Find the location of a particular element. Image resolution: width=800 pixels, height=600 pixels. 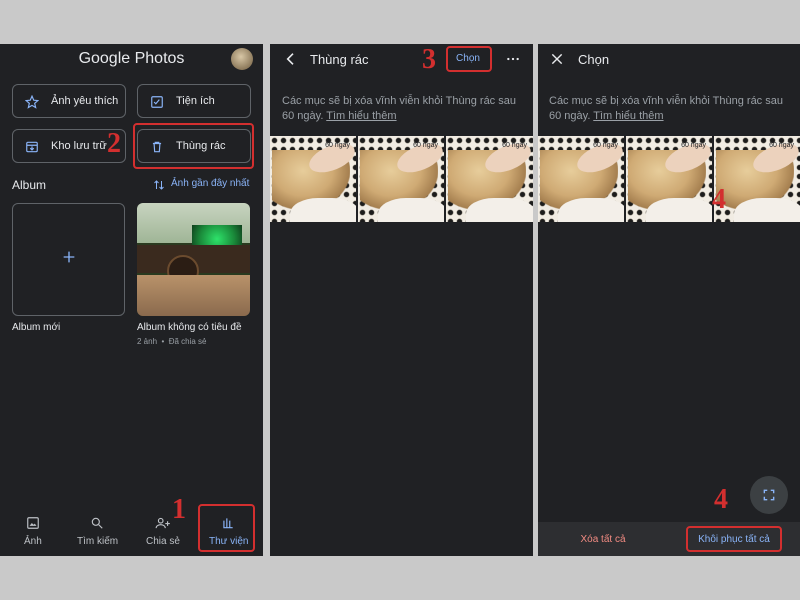

back-arrow-icon is located at coordinates (291, 61).